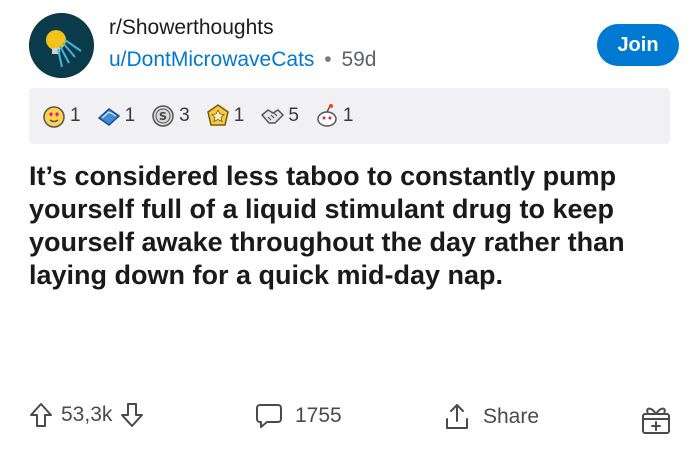 Image resolution: width=700 pixels, height=458 pixels. I want to click on share-button: Share, so click(491, 417).